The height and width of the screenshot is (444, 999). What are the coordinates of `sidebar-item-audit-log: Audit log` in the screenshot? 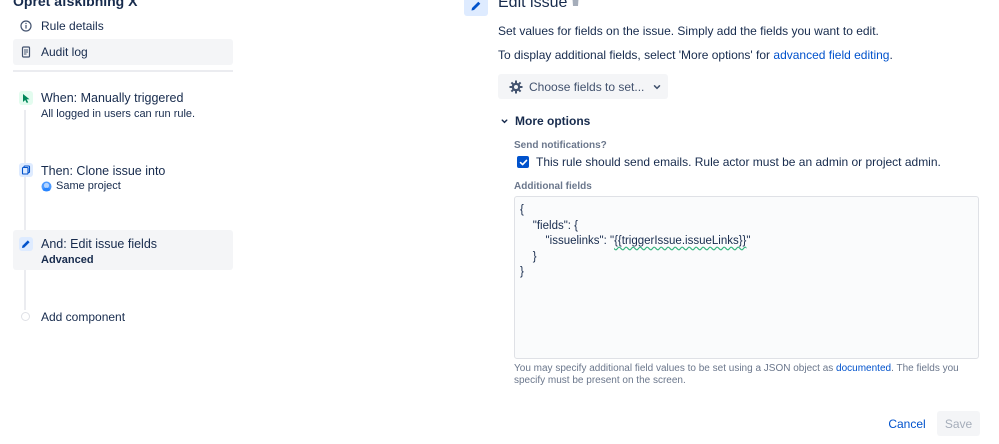 It's located at (123, 52).